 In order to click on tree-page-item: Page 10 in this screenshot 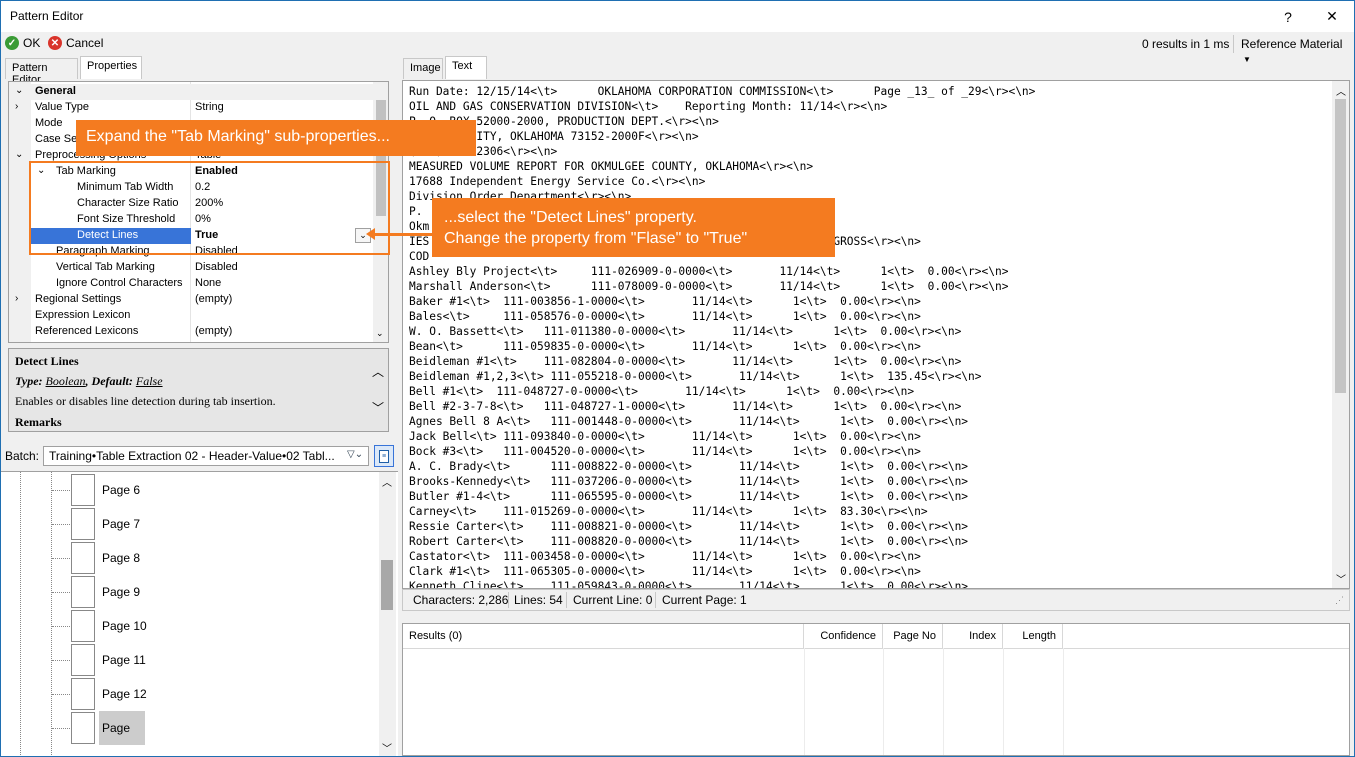, I will do `click(104, 626)`.